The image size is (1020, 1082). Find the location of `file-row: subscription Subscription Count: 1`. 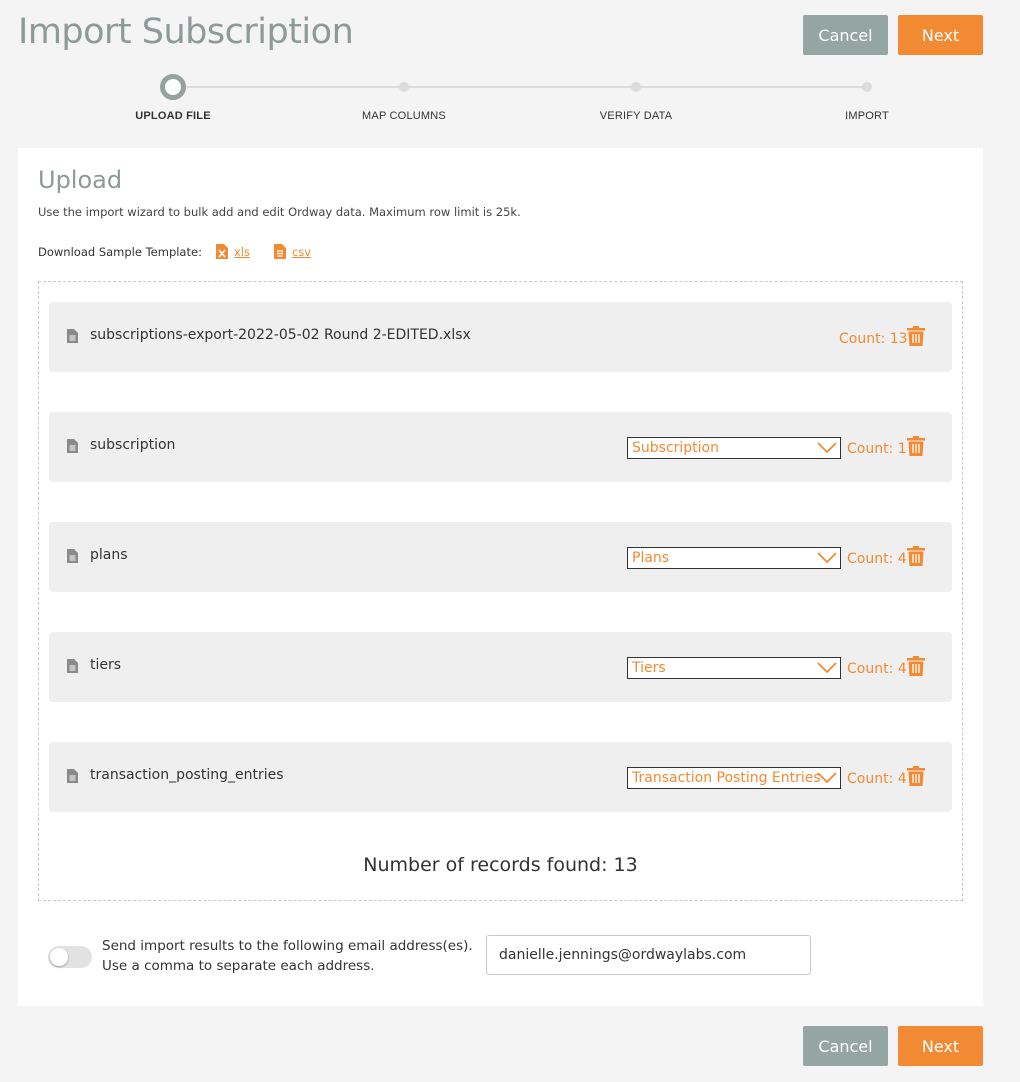

file-row: subscription Subscription Count: 1 is located at coordinates (500, 447).